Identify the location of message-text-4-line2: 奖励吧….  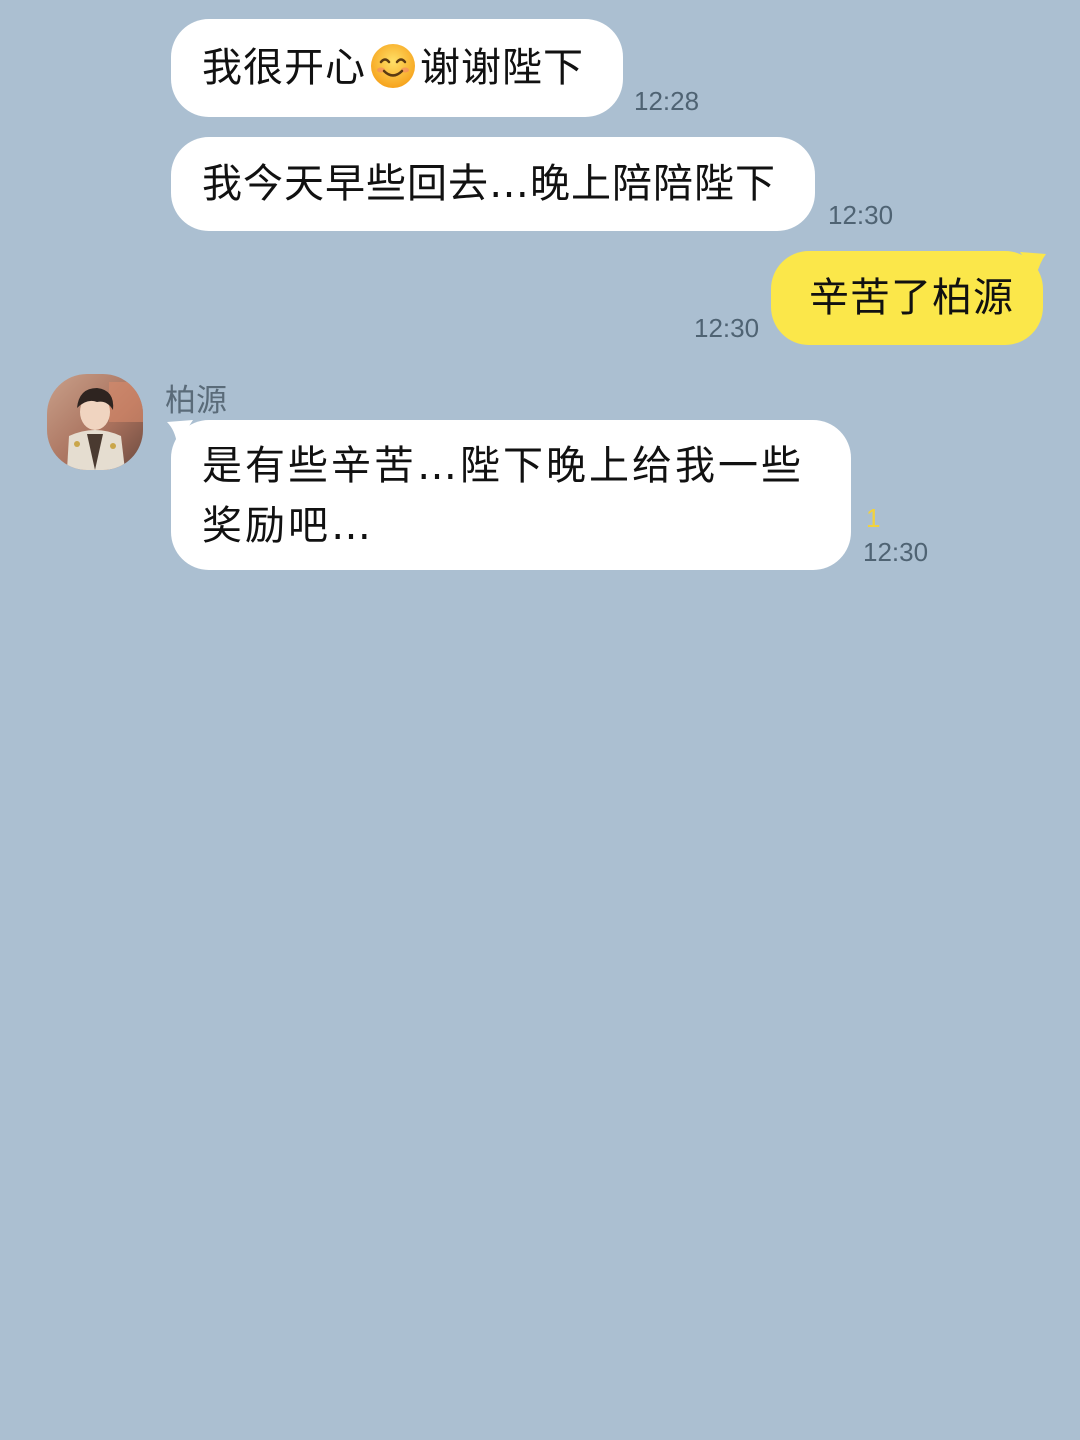
(288, 526).